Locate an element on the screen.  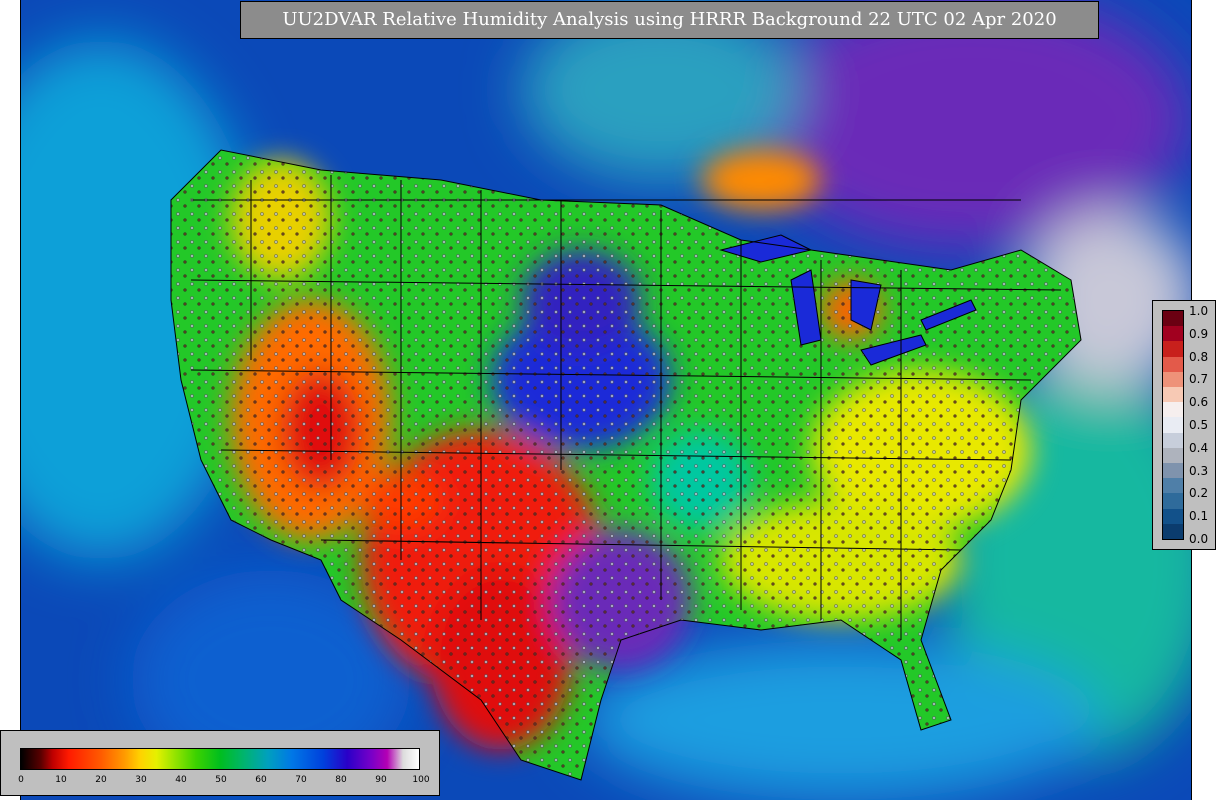
fraction-colorbar-tick: 0.6 is located at coordinates (1199, 402).